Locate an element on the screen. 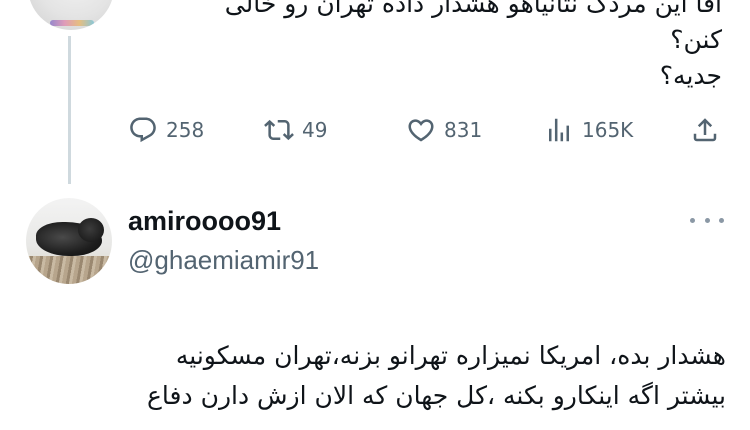 This screenshot has height=430, width=750. share-upload-icon is located at coordinates (705, 130).